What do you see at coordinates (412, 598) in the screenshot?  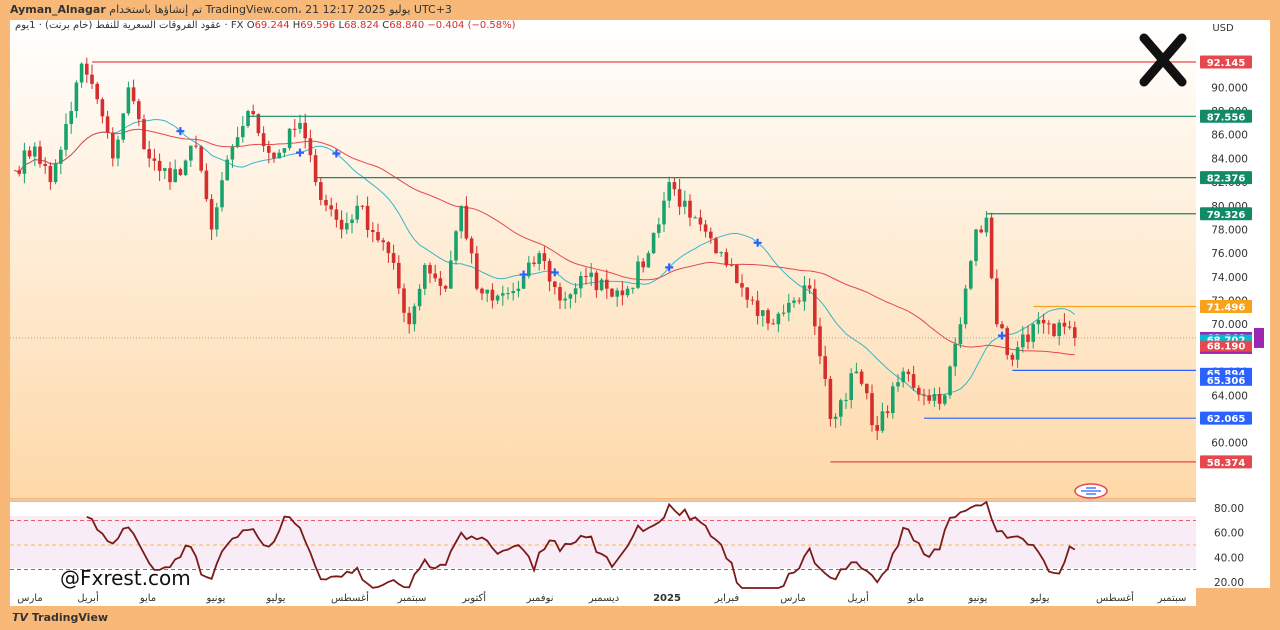 I see `time-tick: سبتمبر` at bounding box center [412, 598].